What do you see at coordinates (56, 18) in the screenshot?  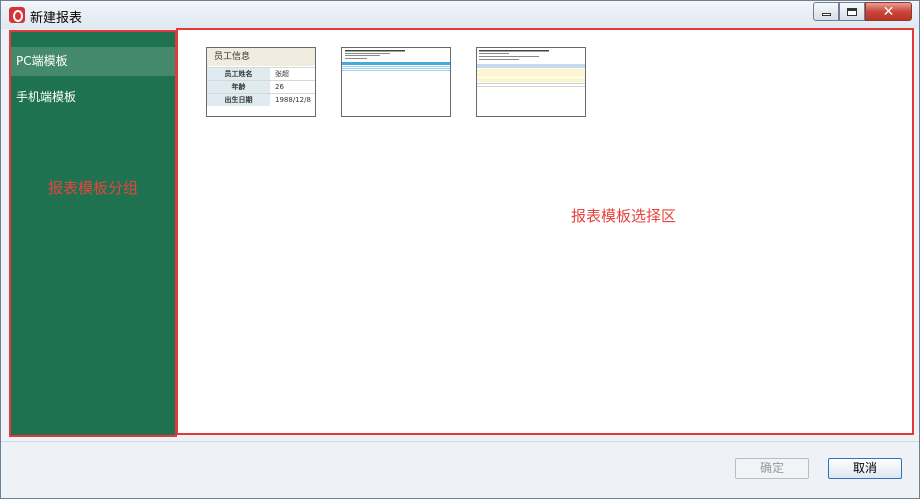 I see `window-title: 新建报表` at bounding box center [56, 18].